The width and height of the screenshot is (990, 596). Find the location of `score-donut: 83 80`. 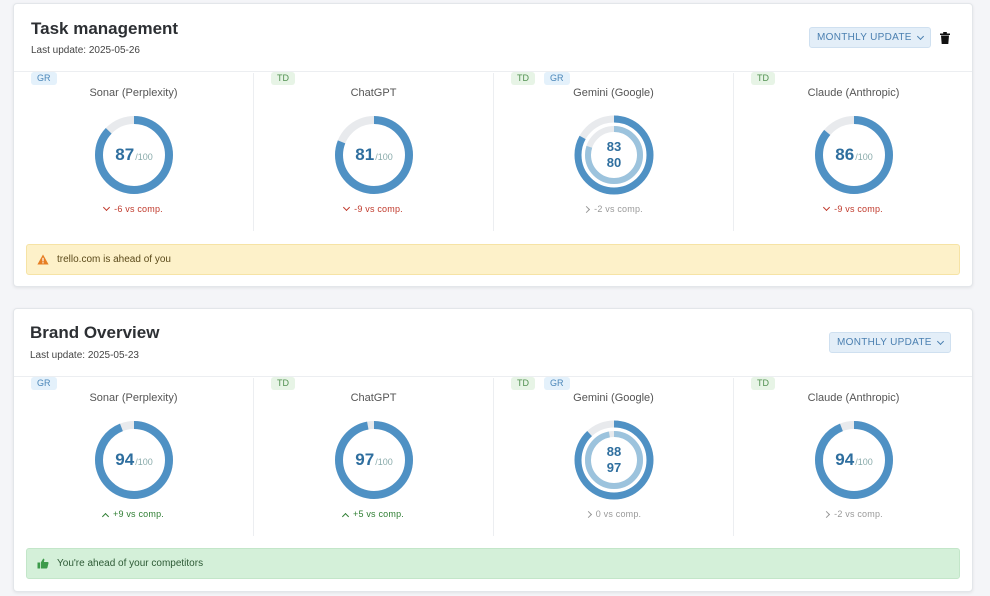

score-donut: 83 80 is located at coordinates (614, 155).